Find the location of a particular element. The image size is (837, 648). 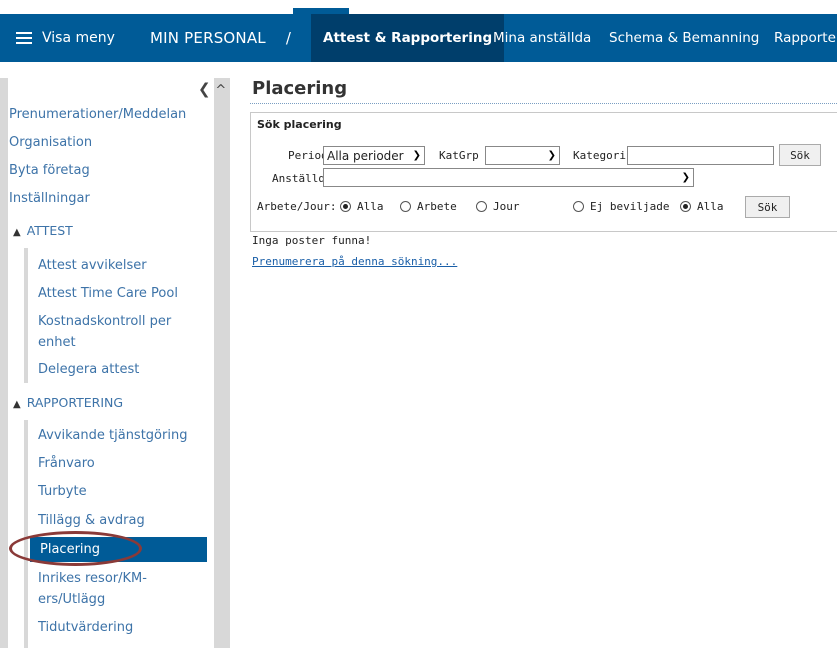

tab-attest-rapportering: Attest & Rapportering is located at coordinates (408, 38).